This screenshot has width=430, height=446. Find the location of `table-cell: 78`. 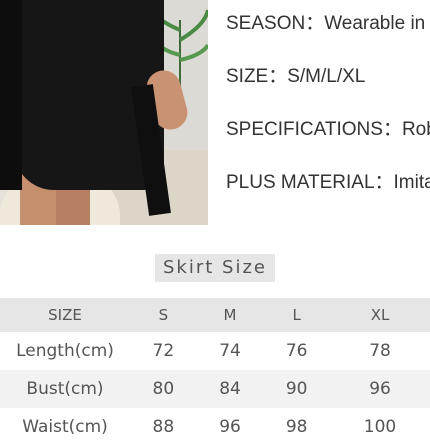

table-cell: 78 is located at coordinates (380, 351).